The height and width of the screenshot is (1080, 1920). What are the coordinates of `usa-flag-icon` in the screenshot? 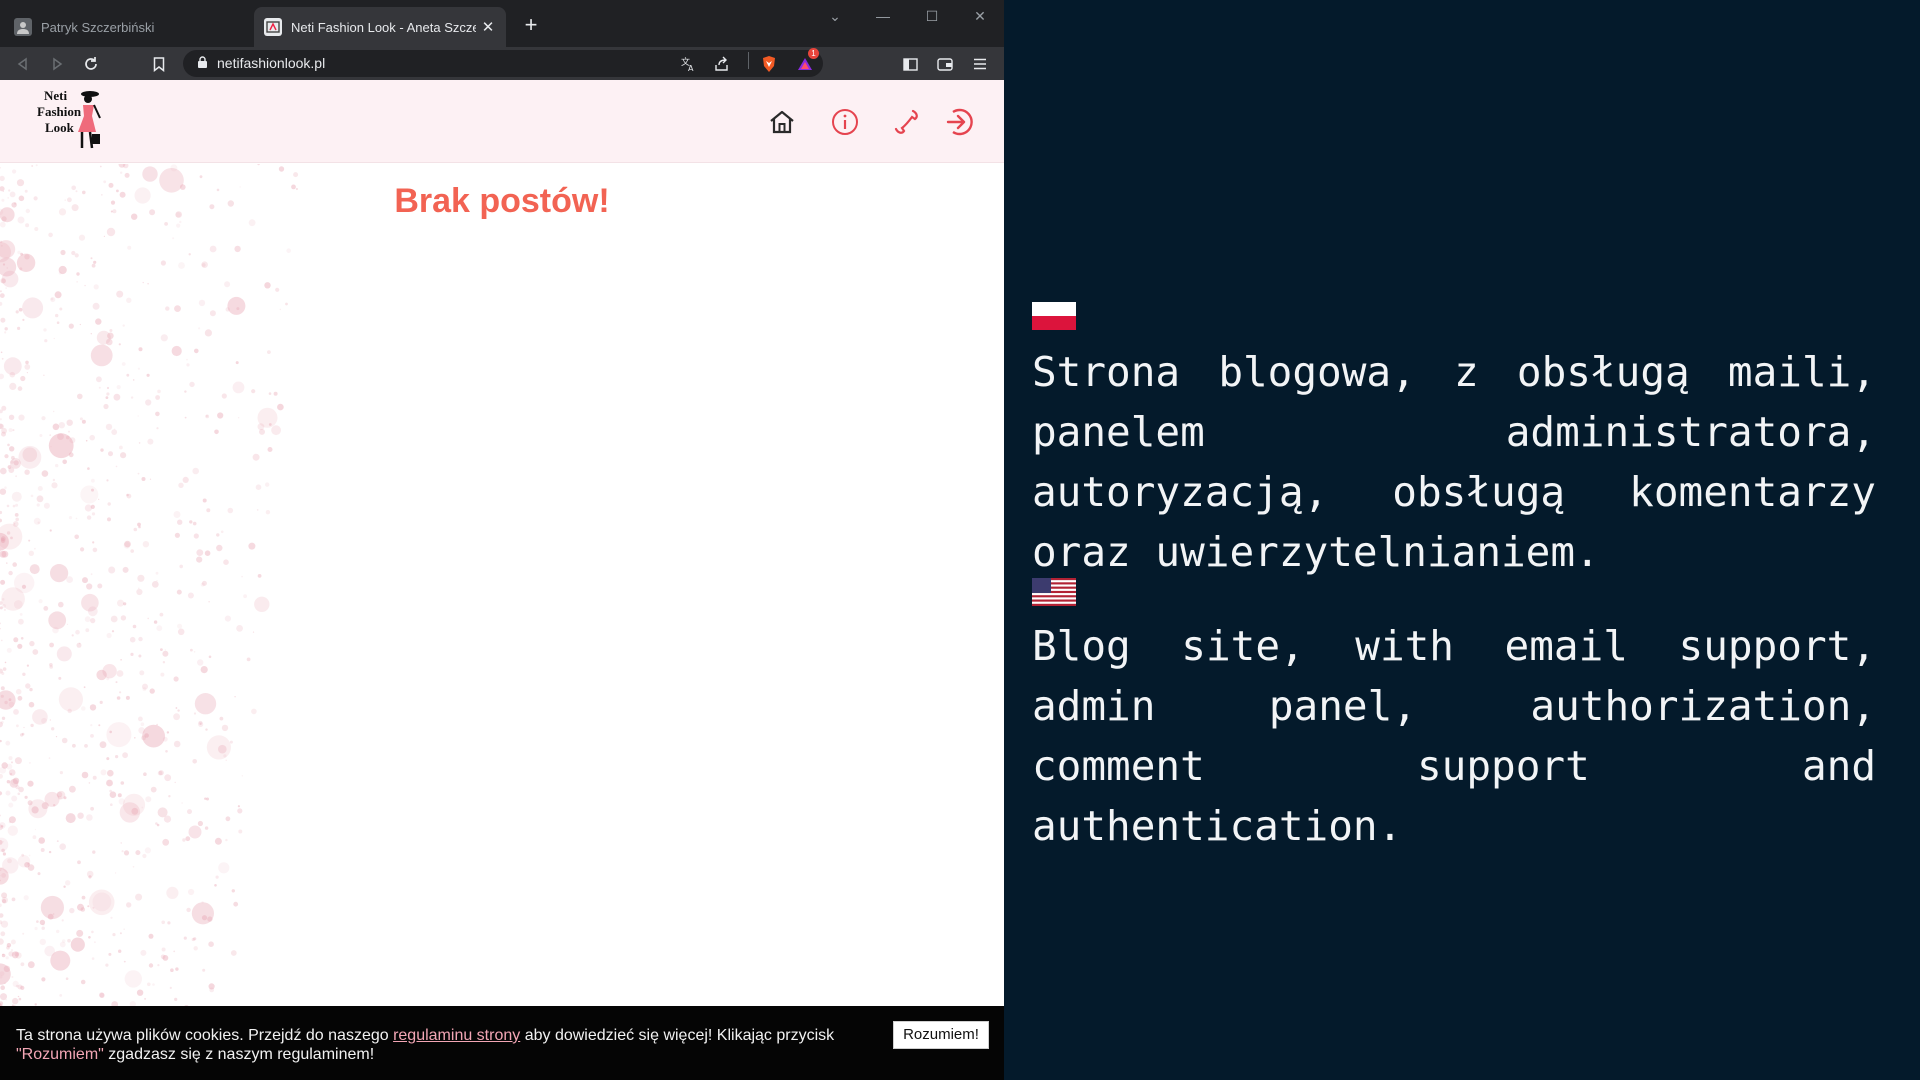 It's located at (1054, 592).